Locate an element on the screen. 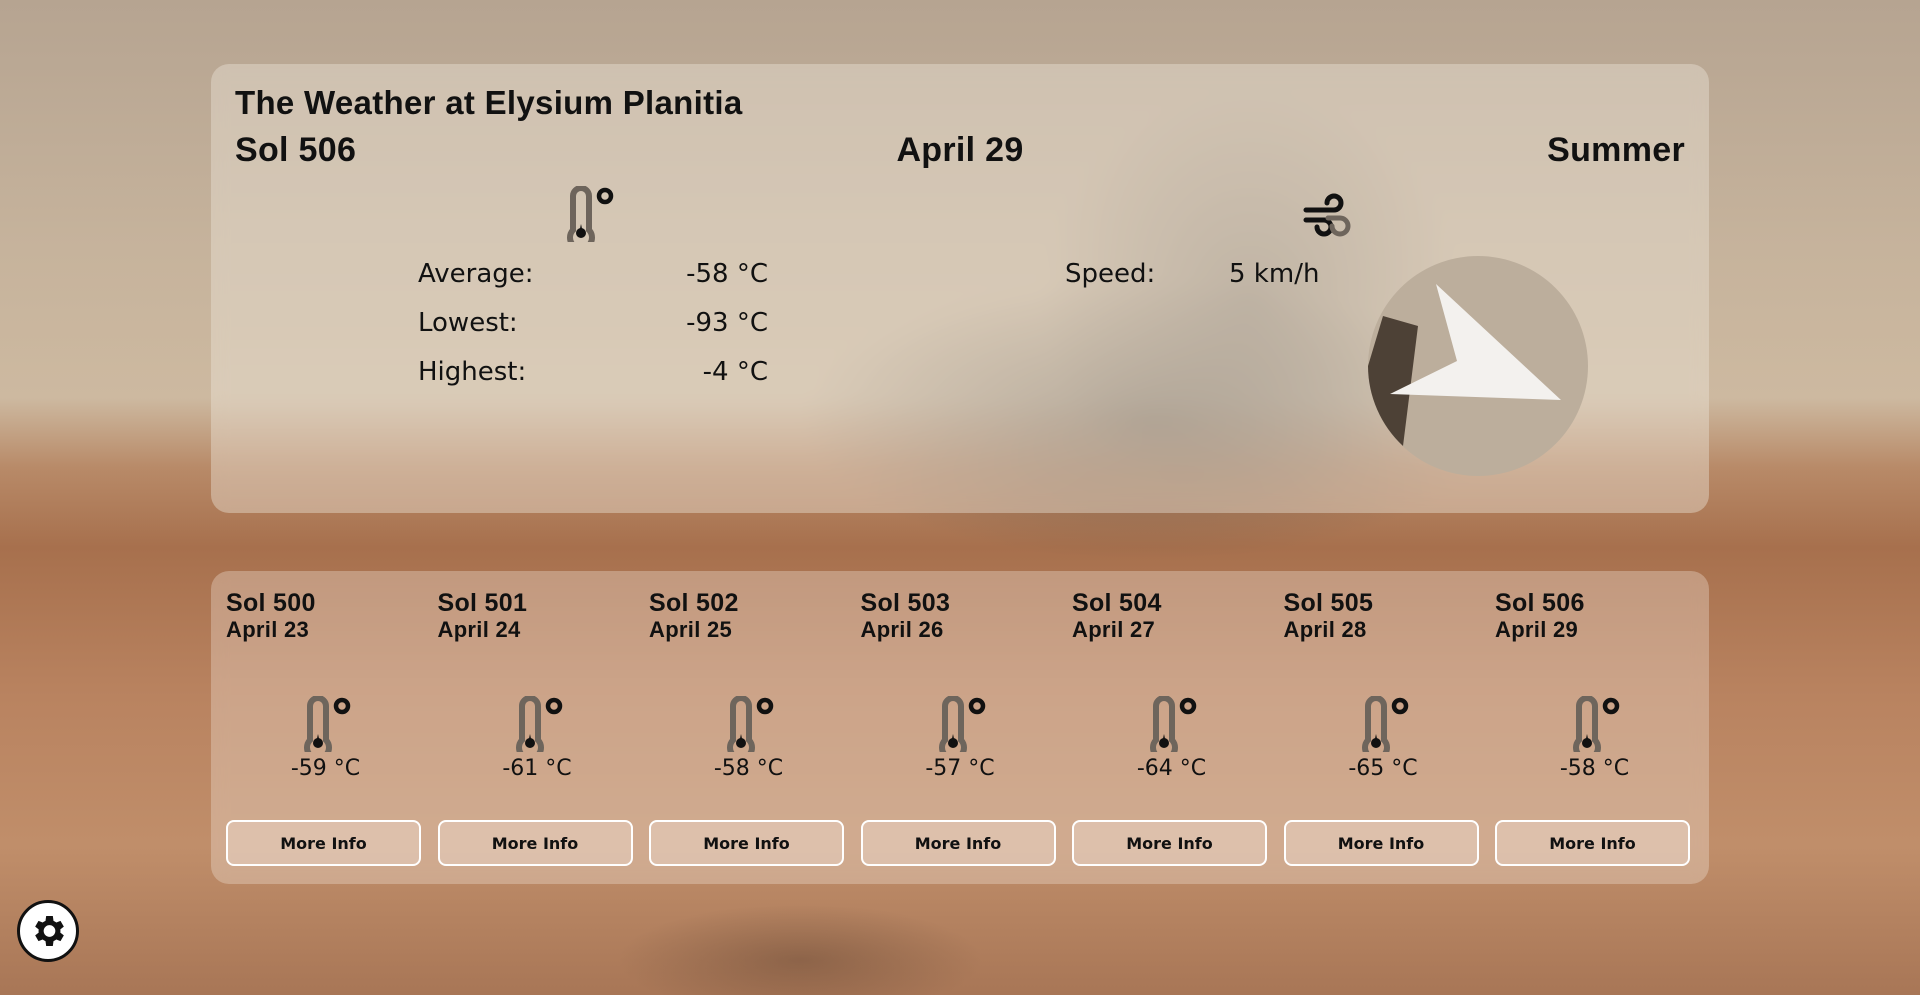 The height and width of the screenshot is (995, 1920). history-date: April 27 is located at coordinates (1114, 629).